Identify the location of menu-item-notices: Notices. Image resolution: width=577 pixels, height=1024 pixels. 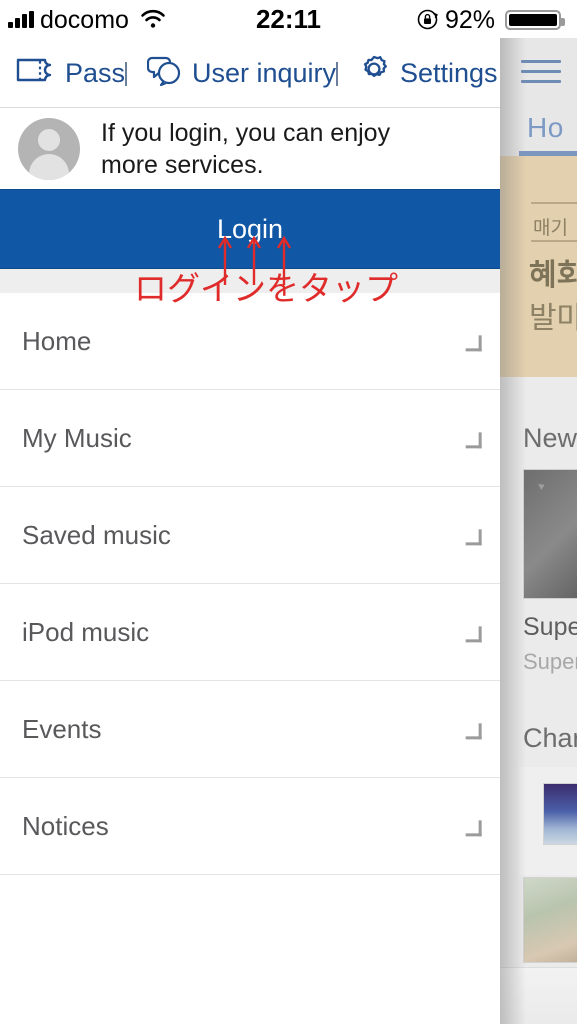
(250, 826).